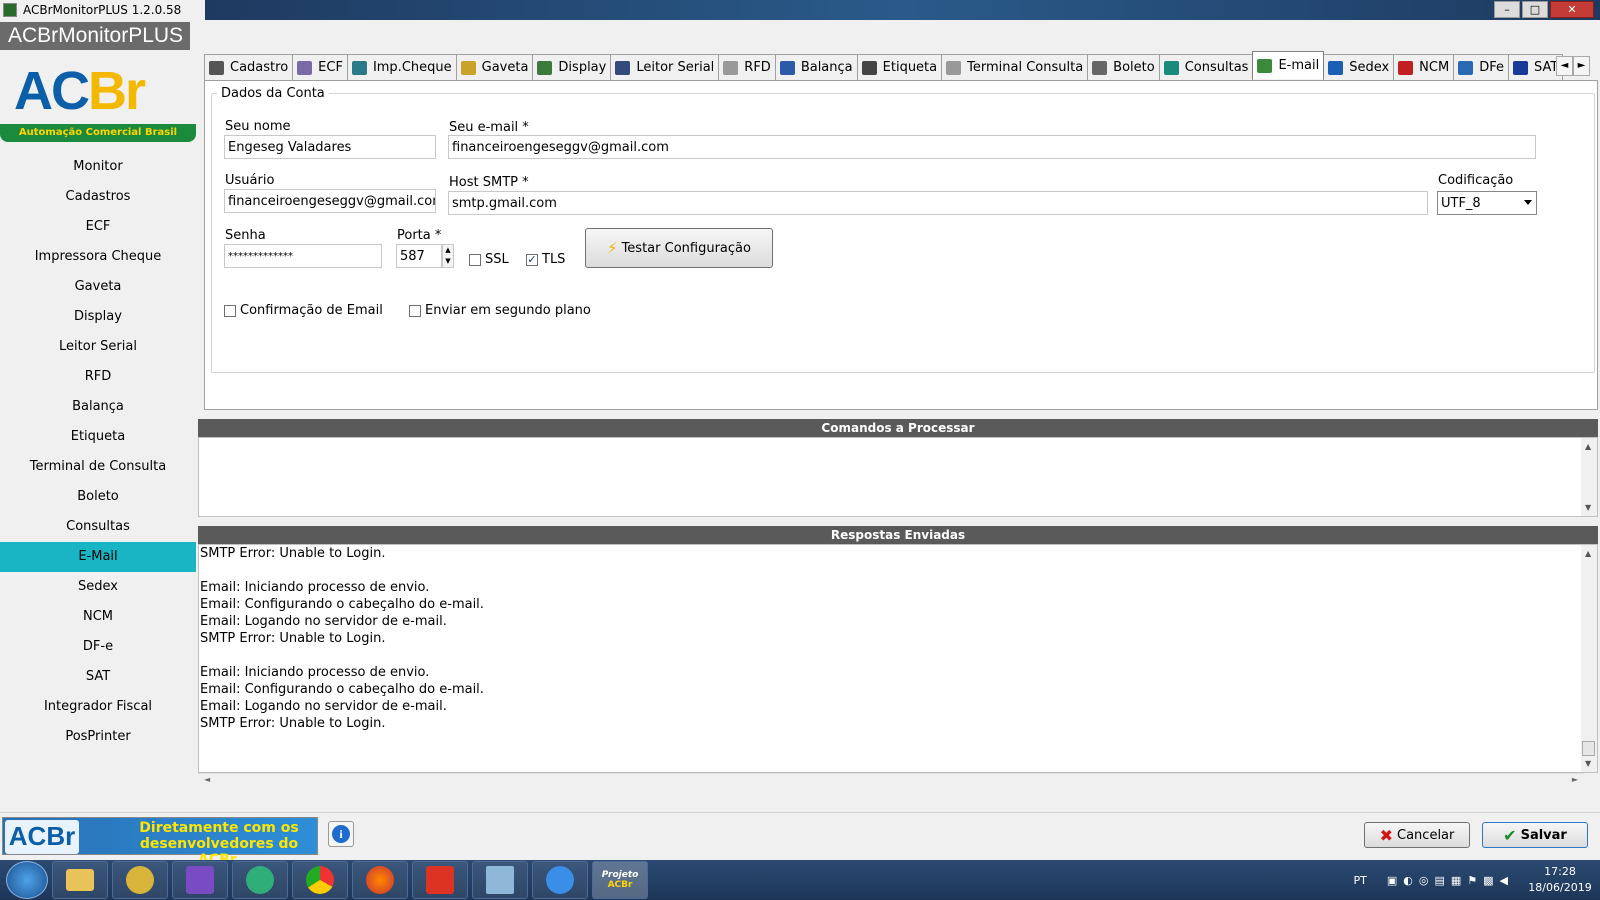 The height and width of the screenshot is (900, 1600). I want to click on tab-consultas: Consultas, so click(1206, 67).